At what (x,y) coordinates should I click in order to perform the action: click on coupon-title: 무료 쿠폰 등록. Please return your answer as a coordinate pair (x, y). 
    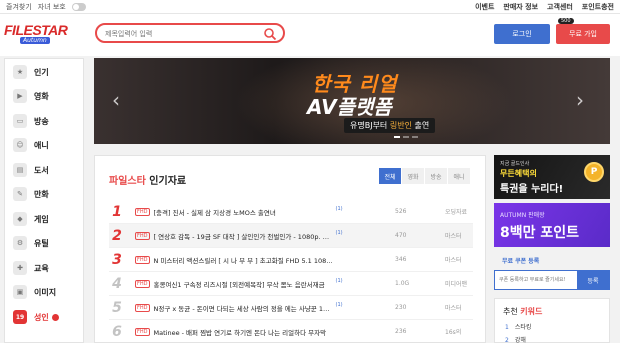
    Looking at the image, I should click on (521, 261).